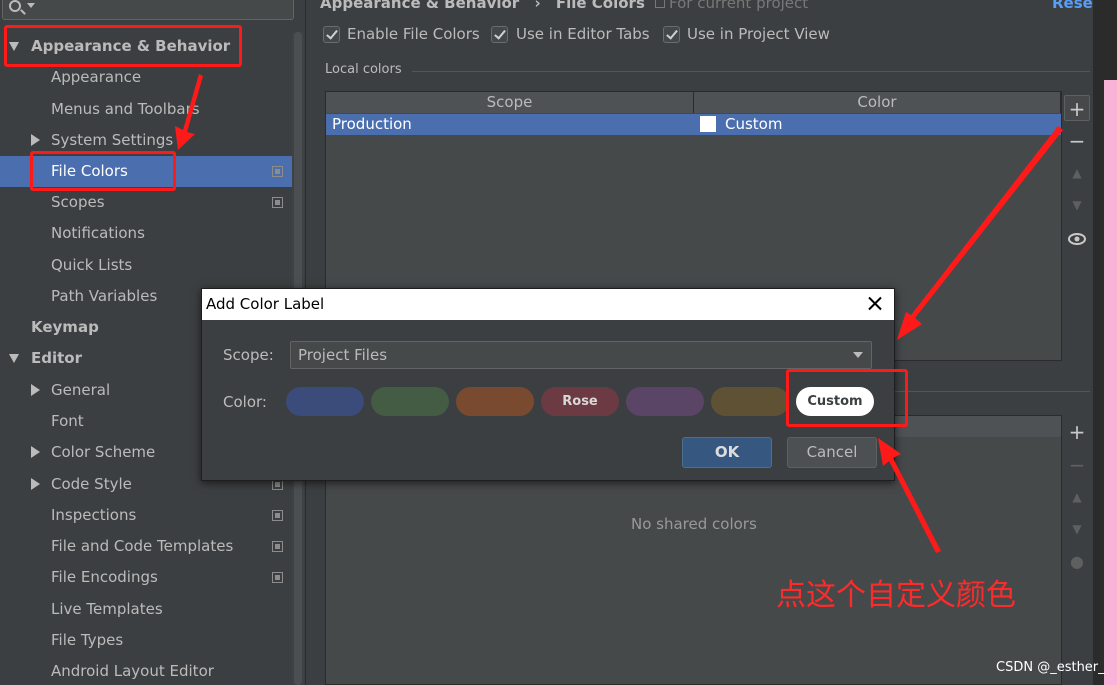 This screenshot has width=1117, height=685. I want to click on add-shared-color-button: +, so click(1077, 432).